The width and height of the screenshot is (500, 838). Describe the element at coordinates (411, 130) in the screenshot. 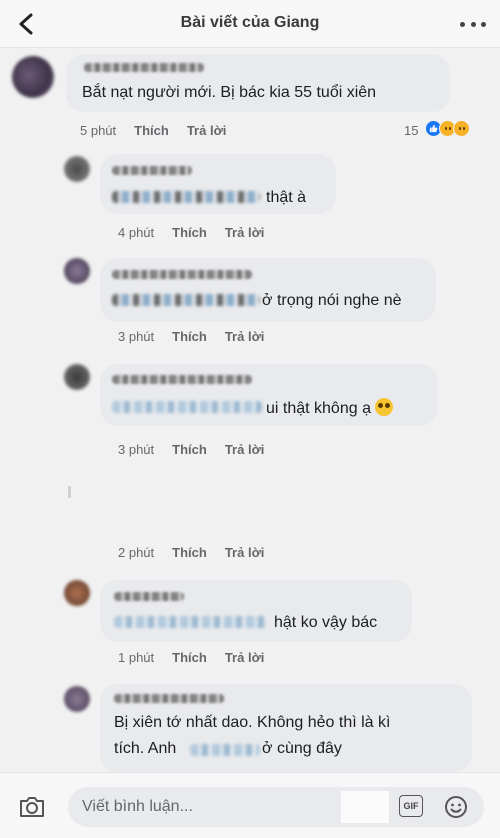

I see `reaction-count: 15` at that location.